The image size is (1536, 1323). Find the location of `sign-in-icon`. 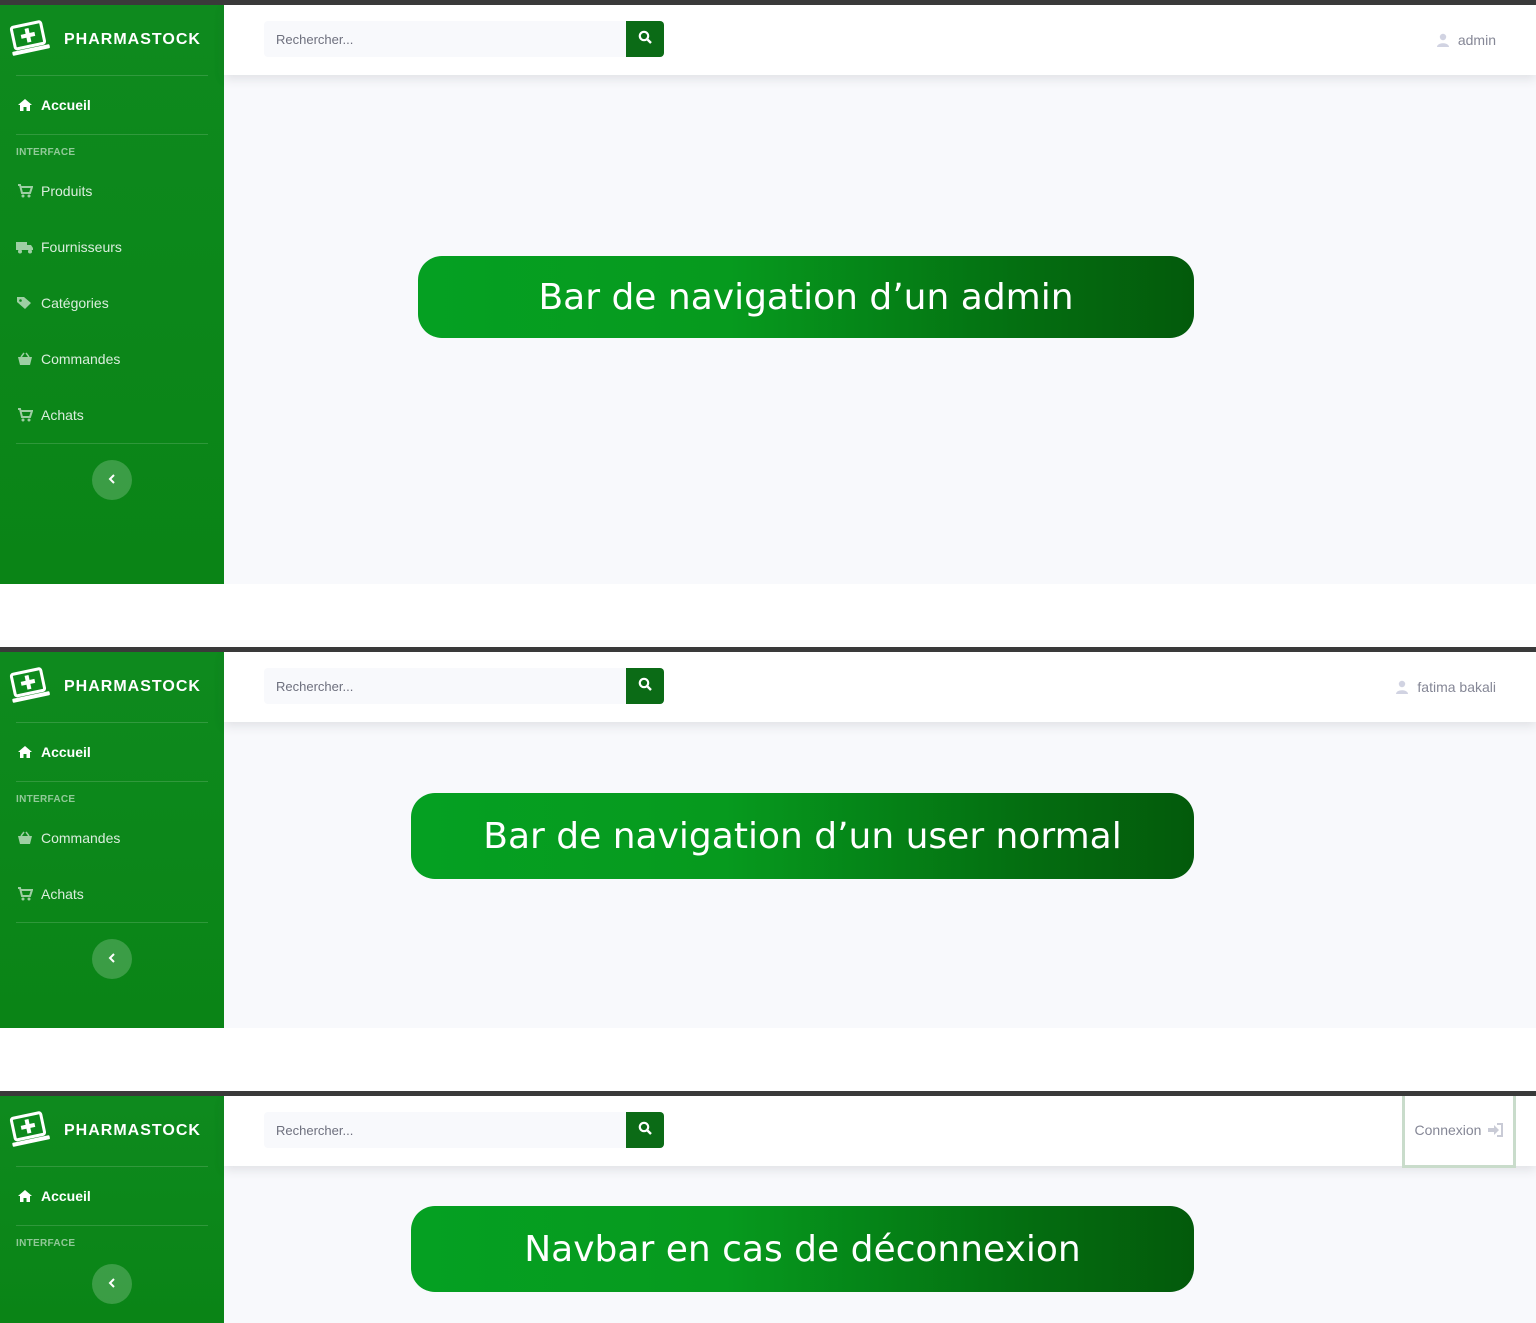

sign-in-icon is located at coordinates (1495, 1129).